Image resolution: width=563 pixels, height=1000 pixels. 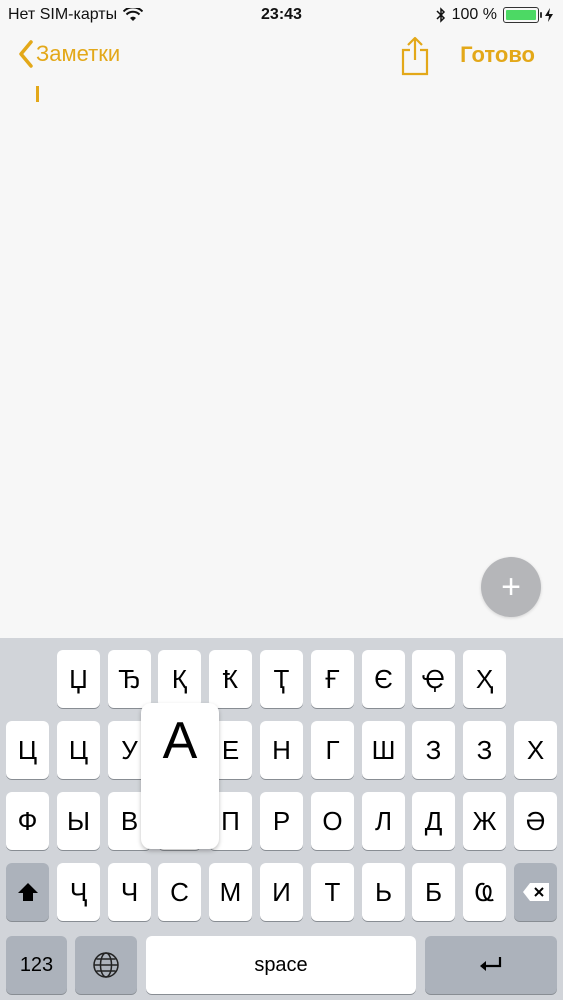 What do you see at coordinates (281, 58) in the screenshot?
I see `nav-bar: Заметки Готово` at bounding box center [281, 58].